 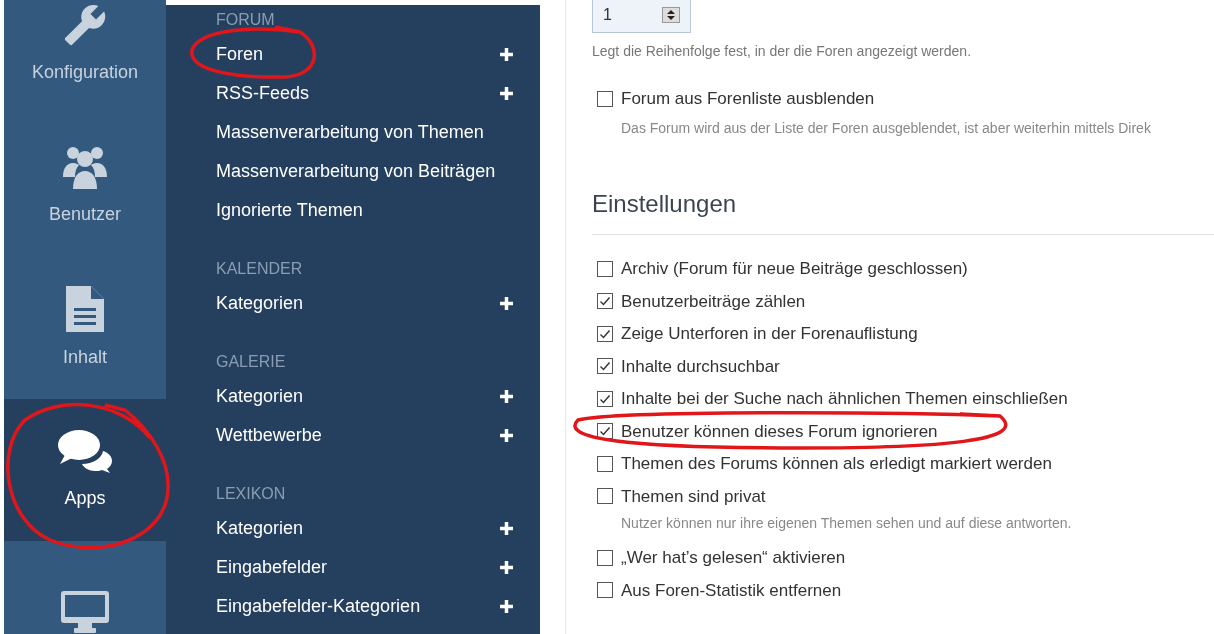 I want to click on menu-link: RSS-Feeds, so click(x=263, y=93).